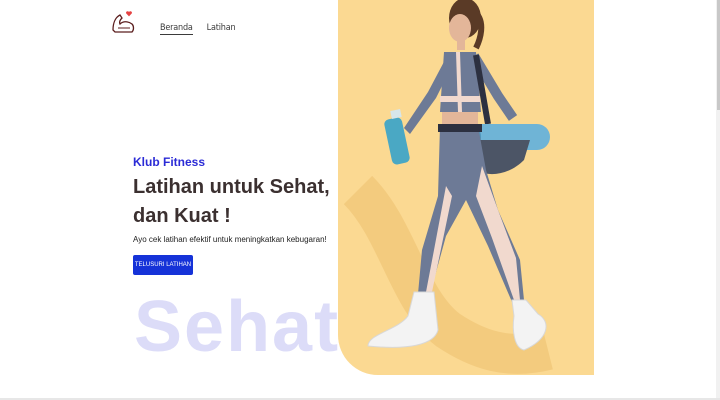  Describe the element at coordinates (237, 327) in the screenshot. I see `background-ghost-text: Sehat` at that location.